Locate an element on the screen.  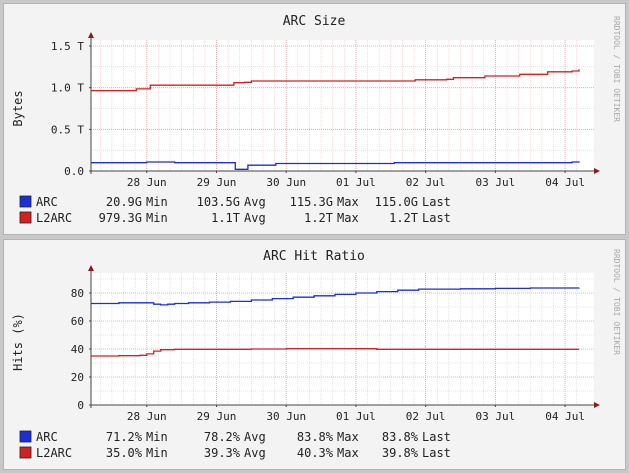
y-tick-label: 0 is located at coordinates (80, 405).